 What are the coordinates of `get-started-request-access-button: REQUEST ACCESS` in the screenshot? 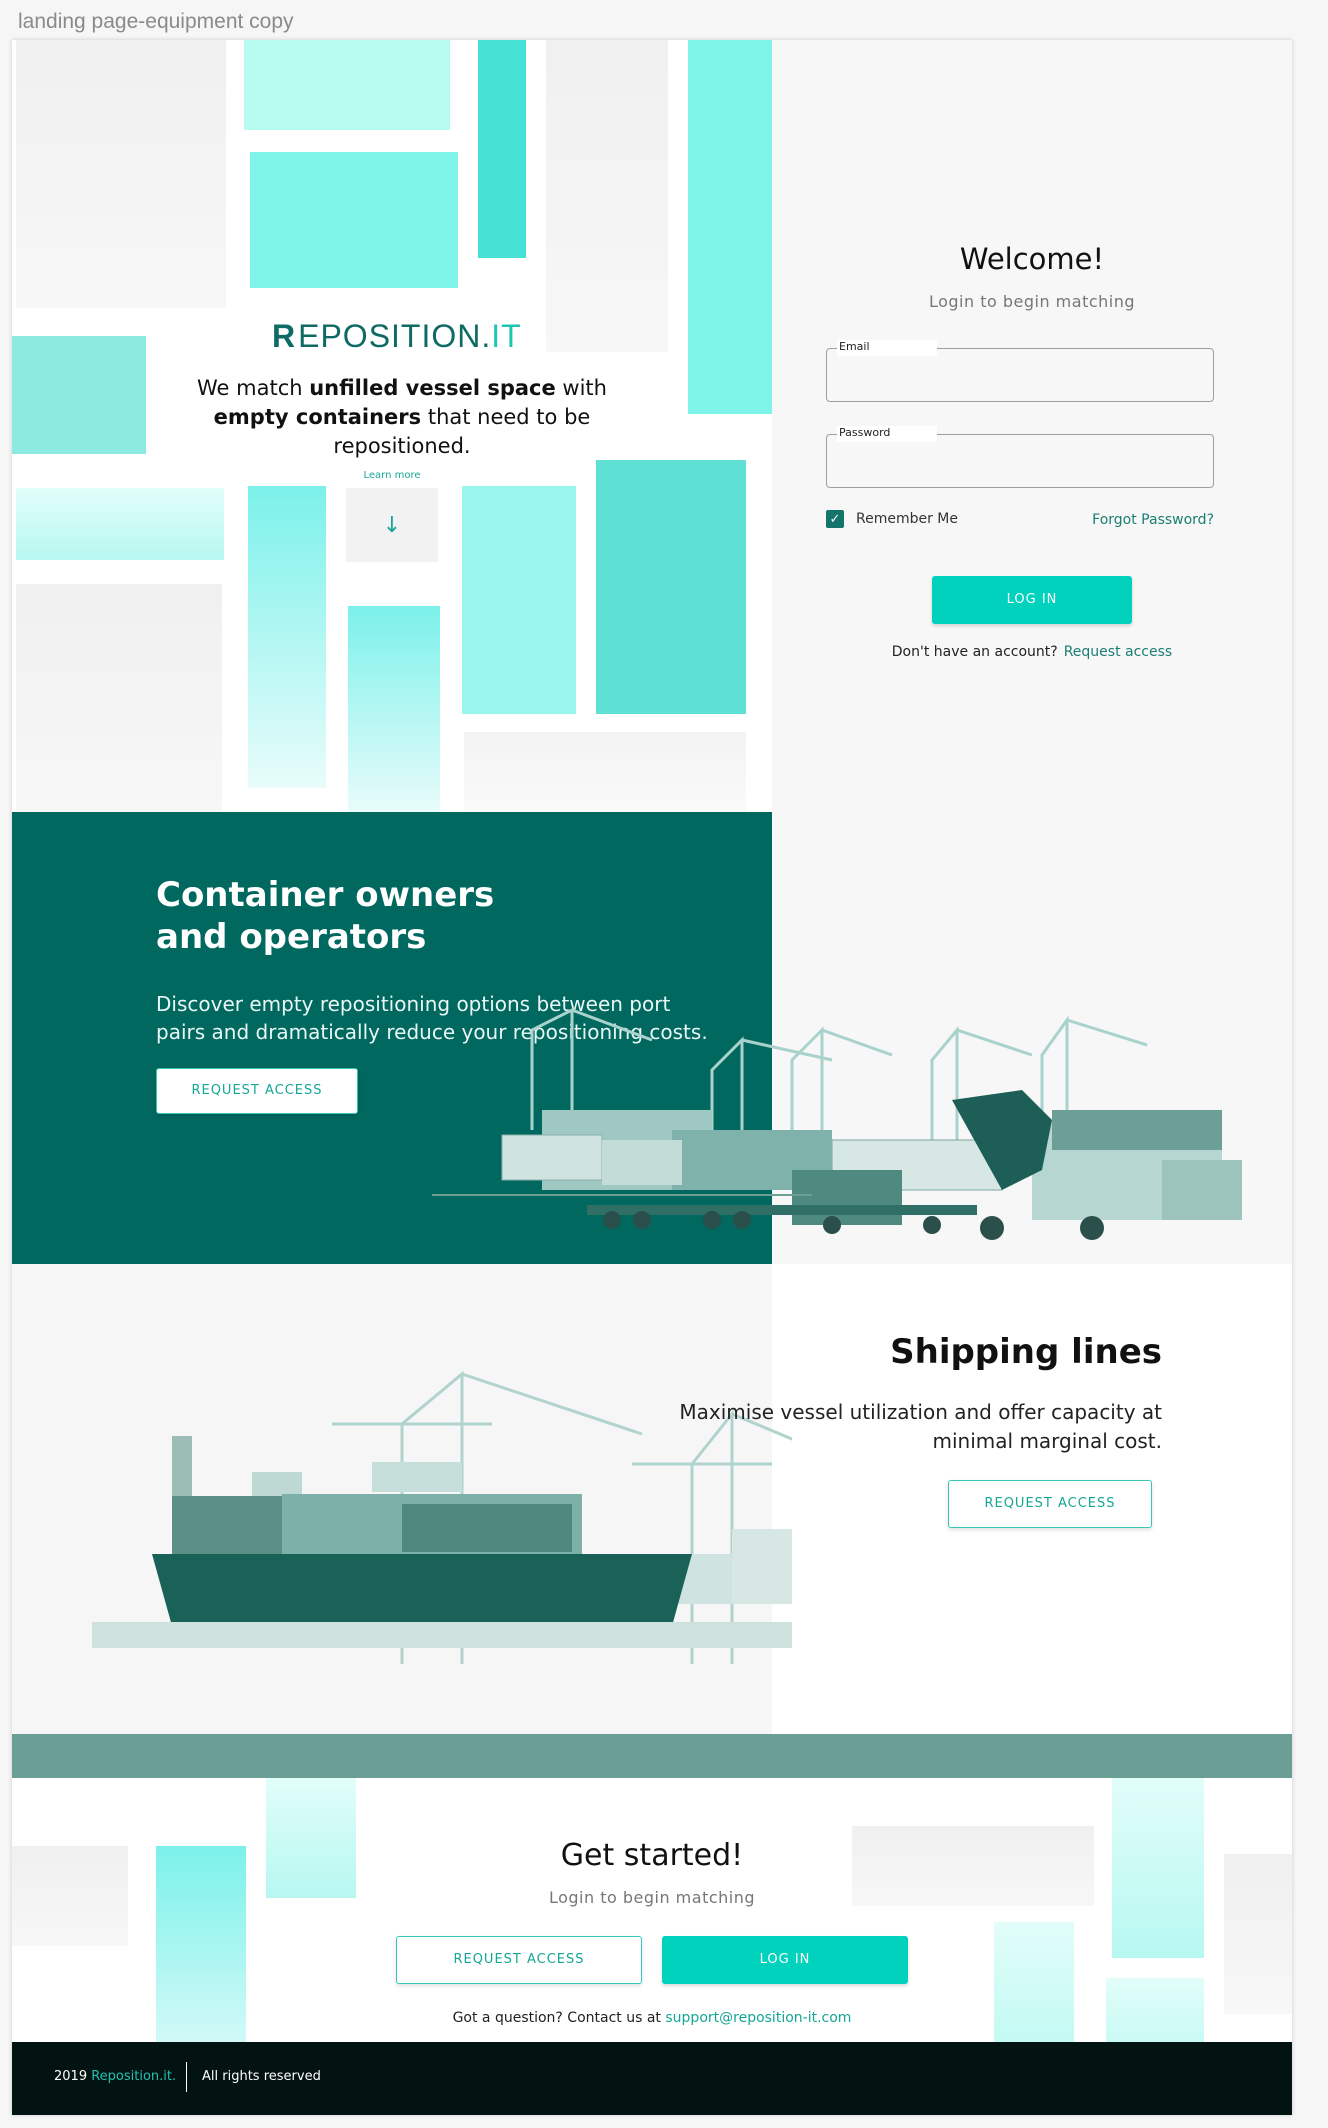 It's located at (519, 1960).